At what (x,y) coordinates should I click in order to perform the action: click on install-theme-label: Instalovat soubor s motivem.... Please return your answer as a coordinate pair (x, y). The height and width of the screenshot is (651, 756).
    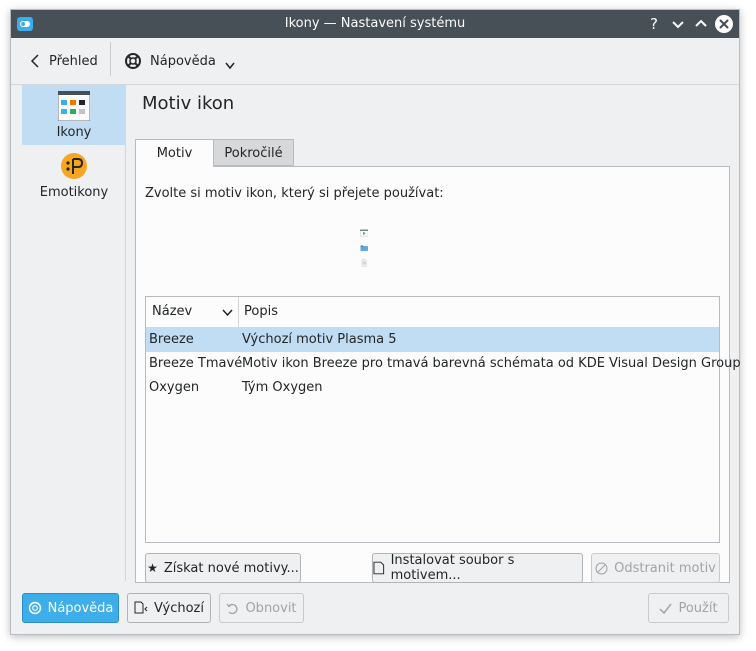
    Looking at the image, I should click on (452, 568).